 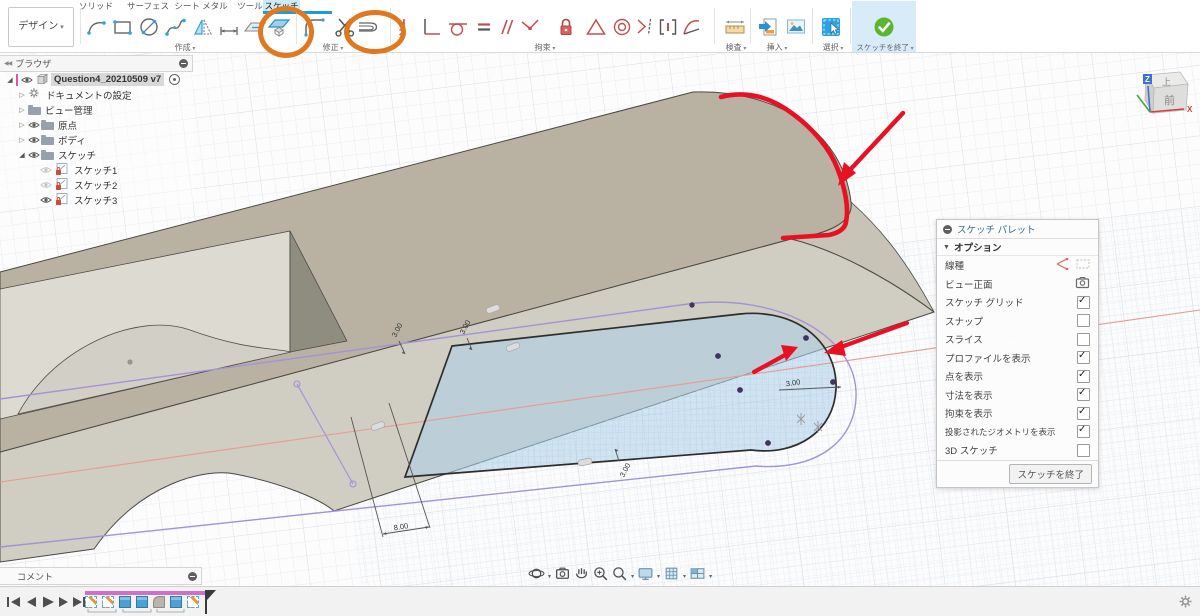 What do you see at coordinates (692, 27) in the screenshot?
I see `curvature-constraint-icon` at bounding box center [692, 27].